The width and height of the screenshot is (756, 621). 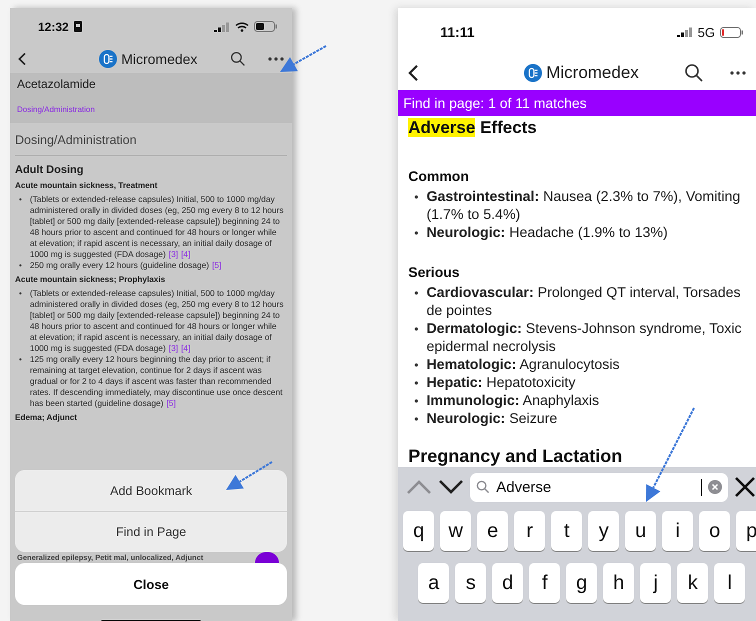 I want to click on keyboard-key: u, so click(x=640, y=531).